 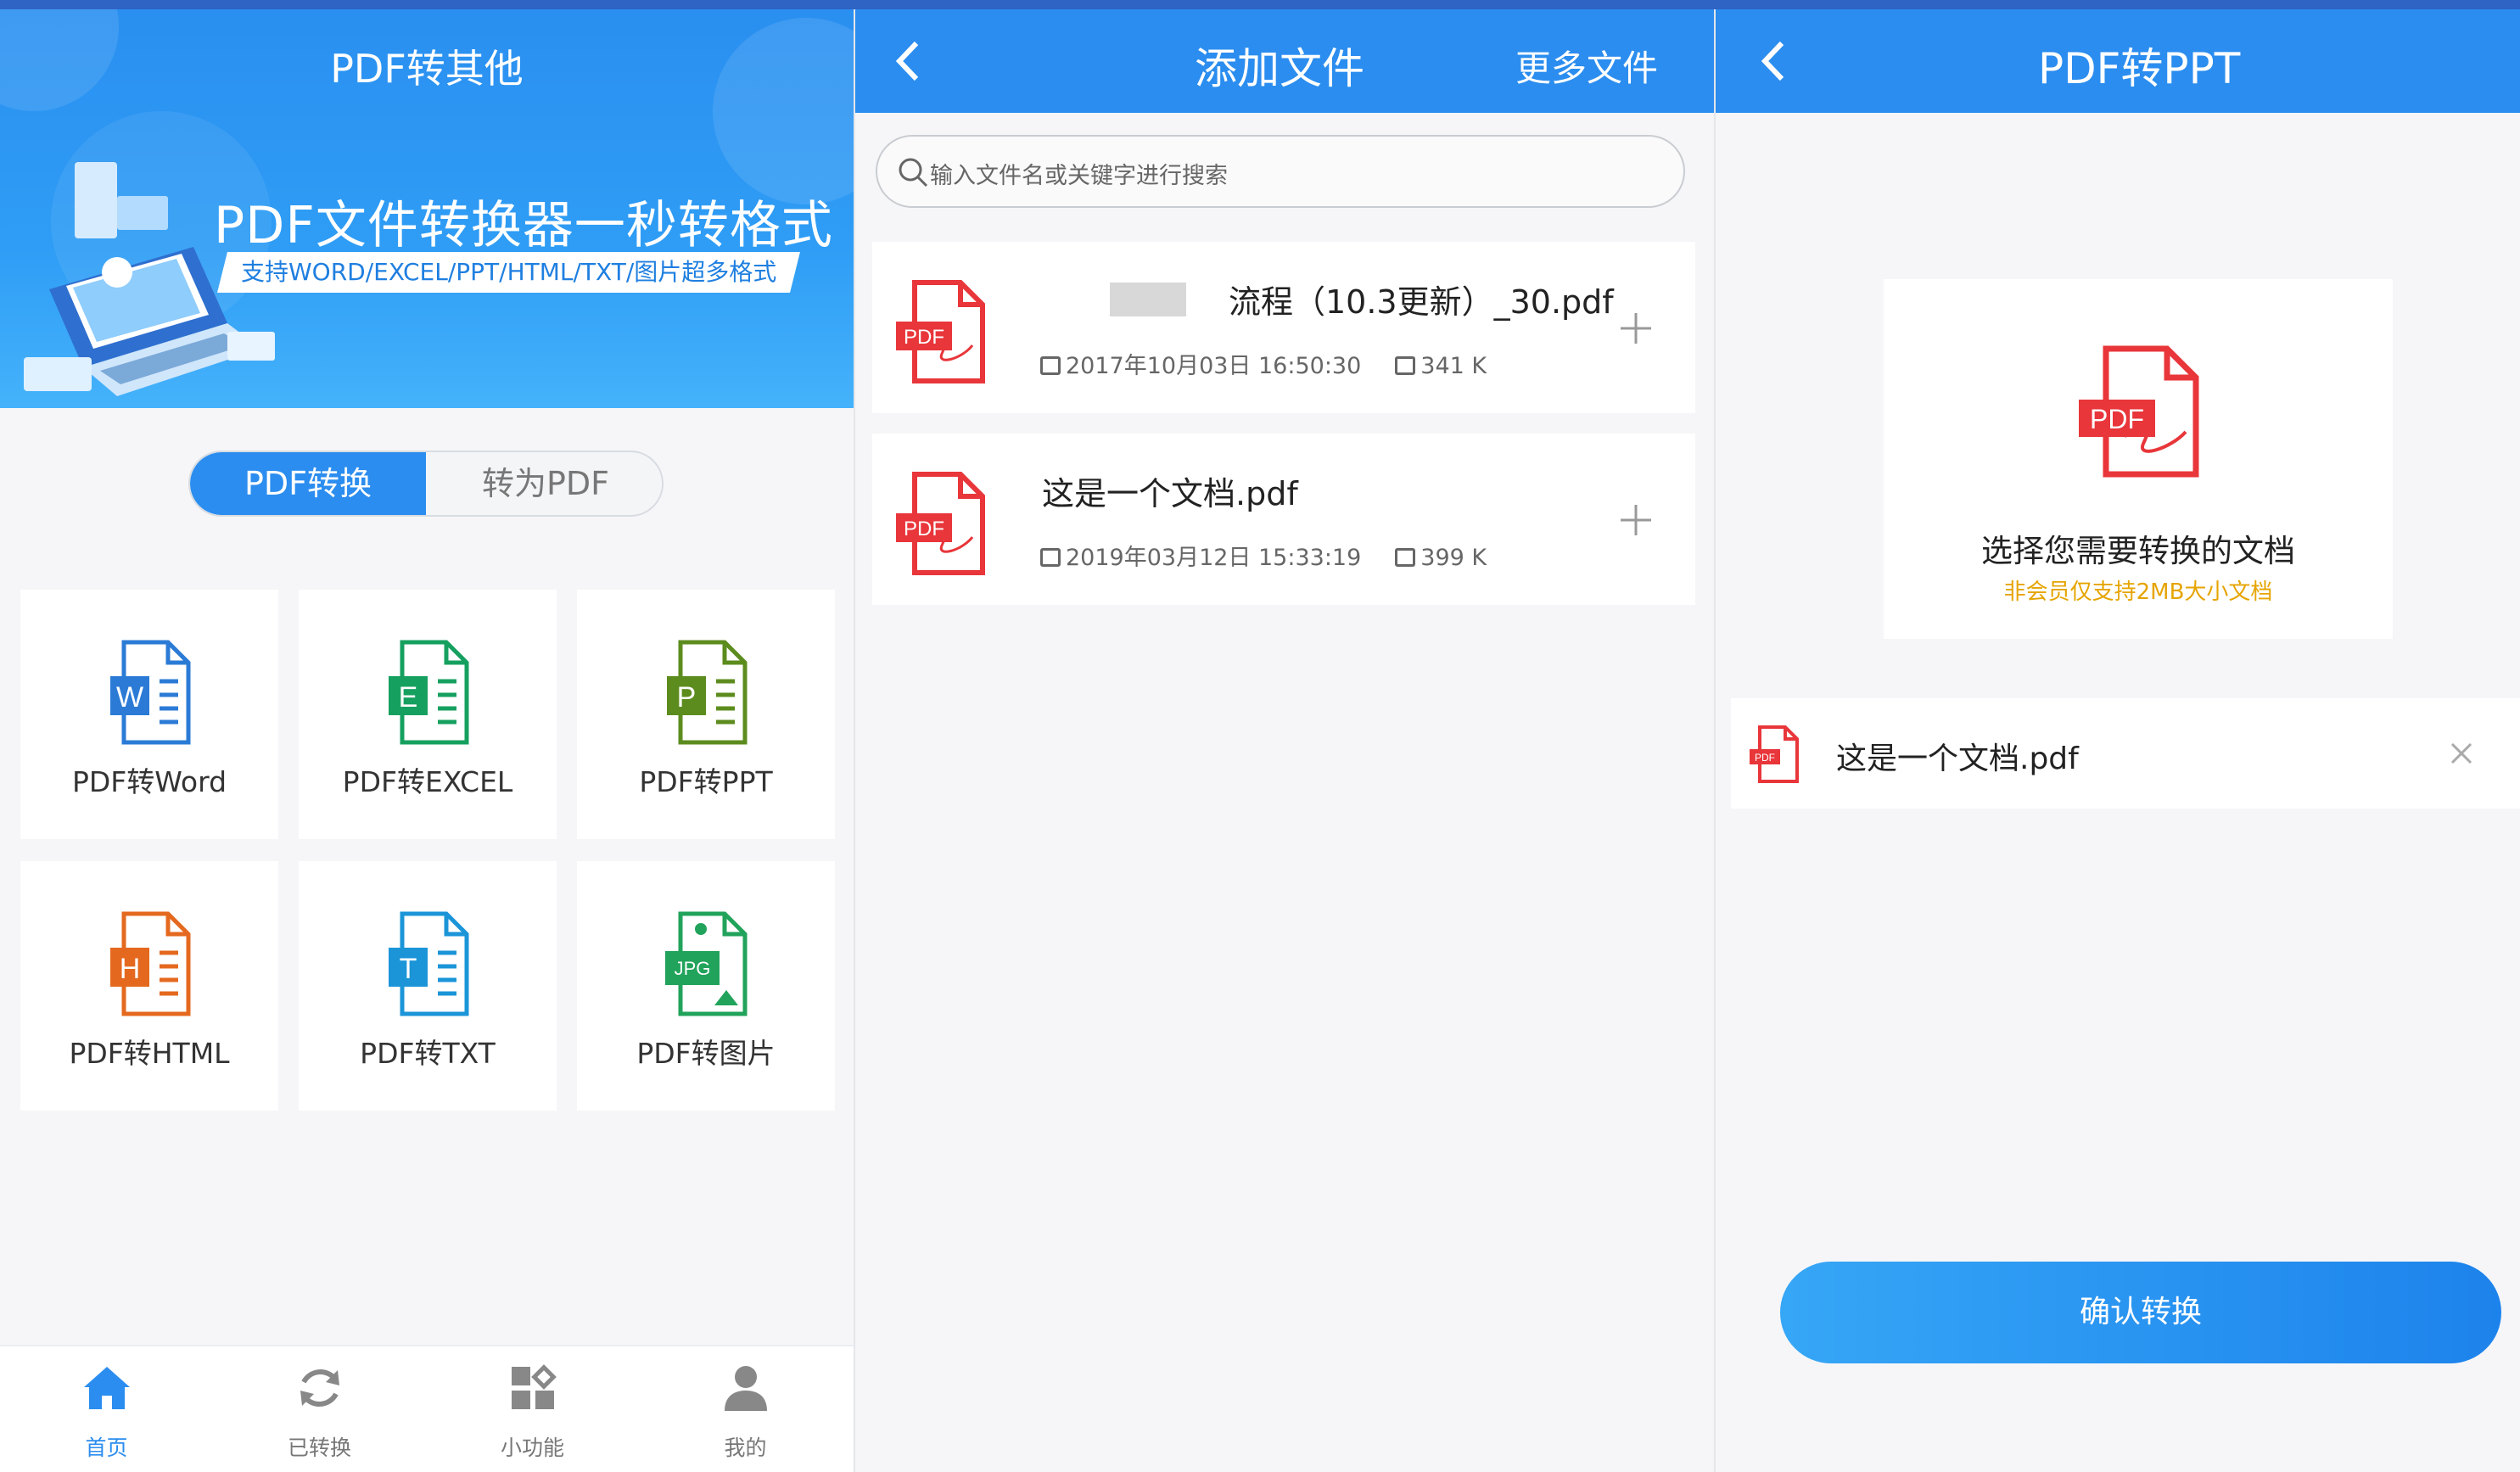 What do you see at coordinates (1958, 759) in the screenshot?
I see `selected-file-name: 这是一个文档.pdf` at bounding box center [1958, 759].